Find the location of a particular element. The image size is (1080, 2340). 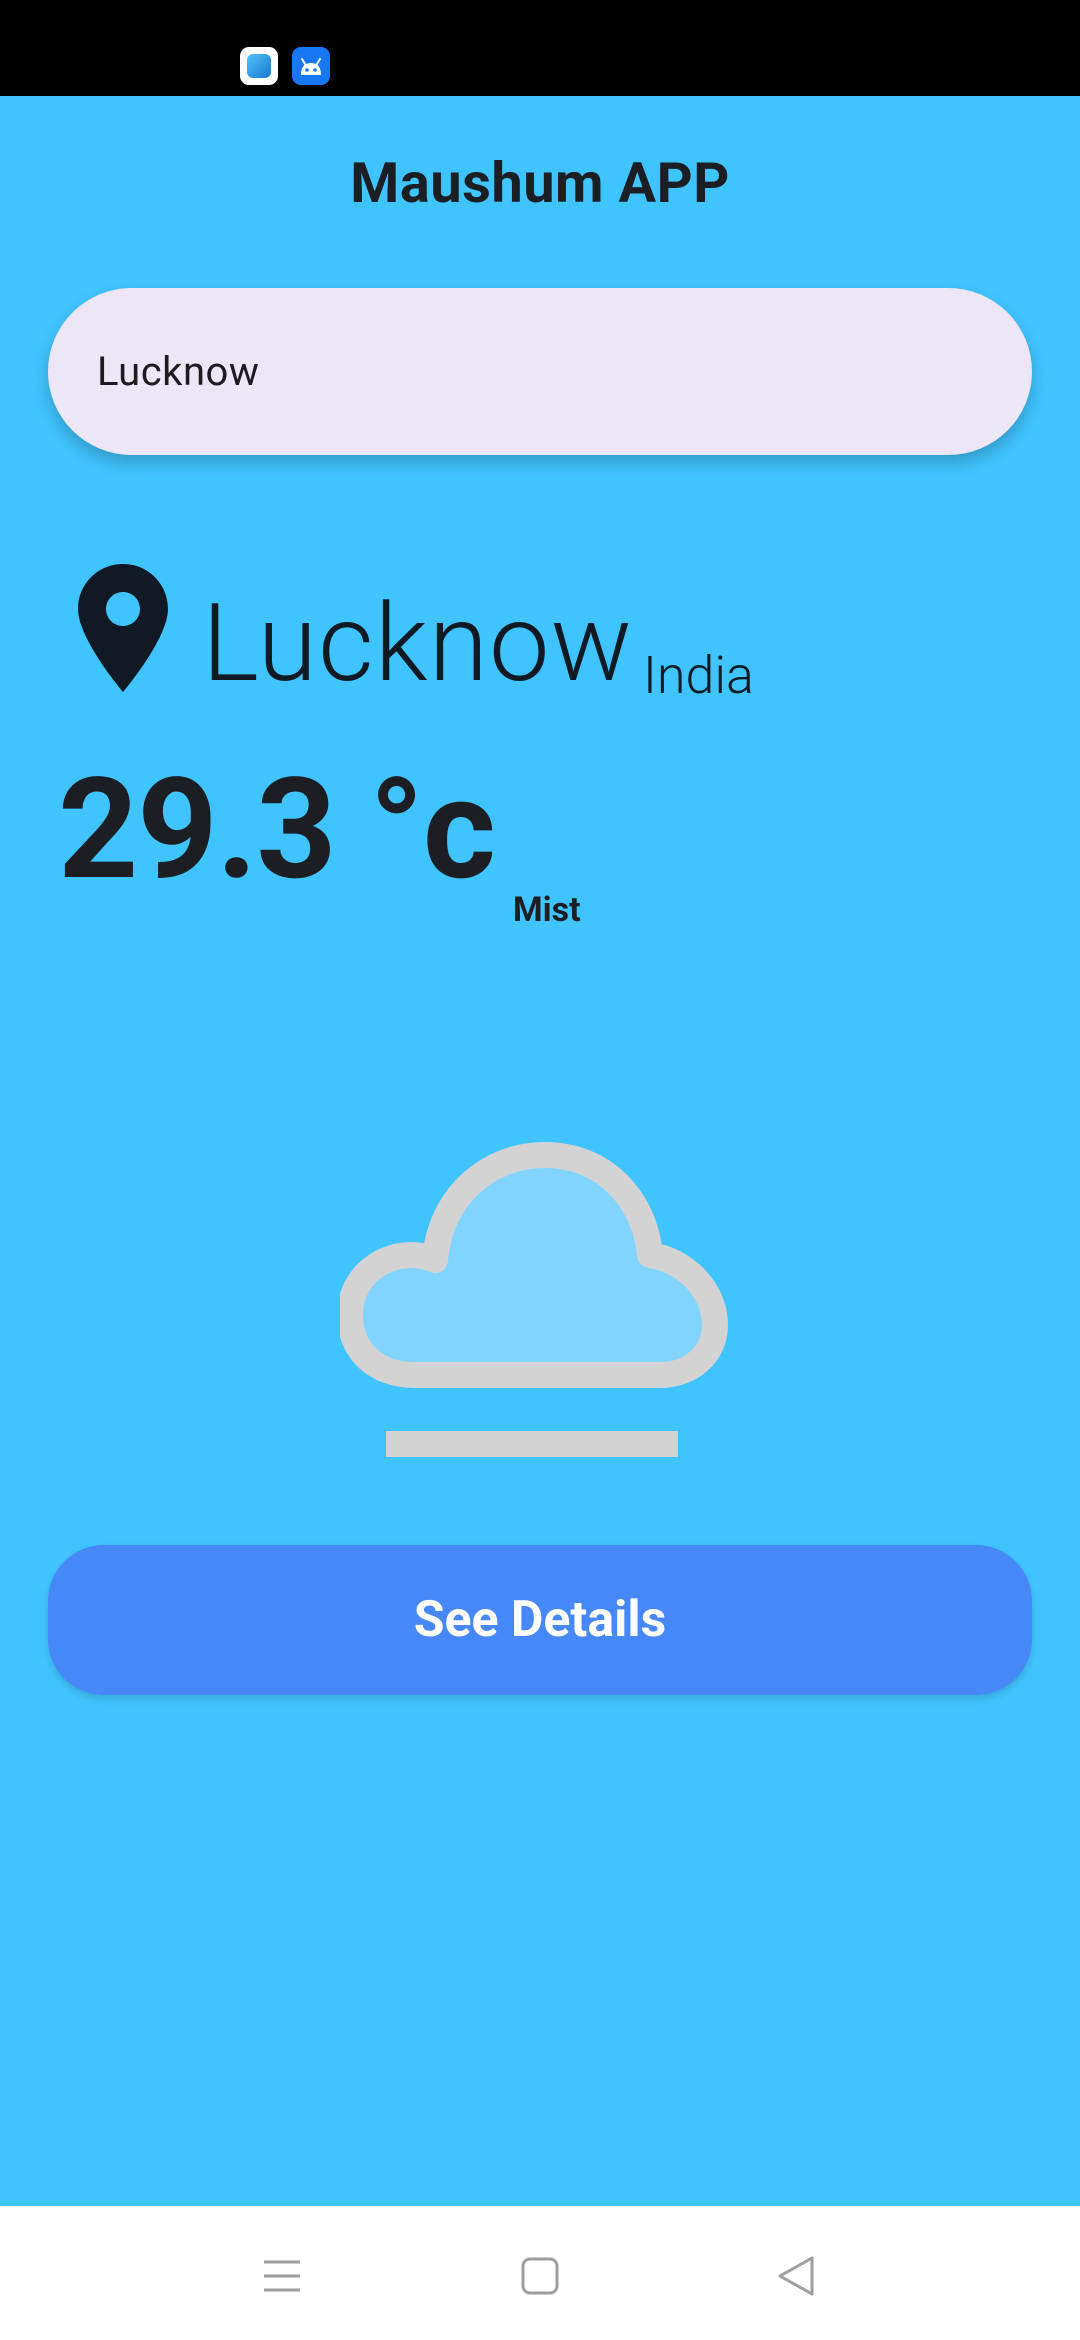

mist-cloud-icon is located at coordinates (534, 1299).